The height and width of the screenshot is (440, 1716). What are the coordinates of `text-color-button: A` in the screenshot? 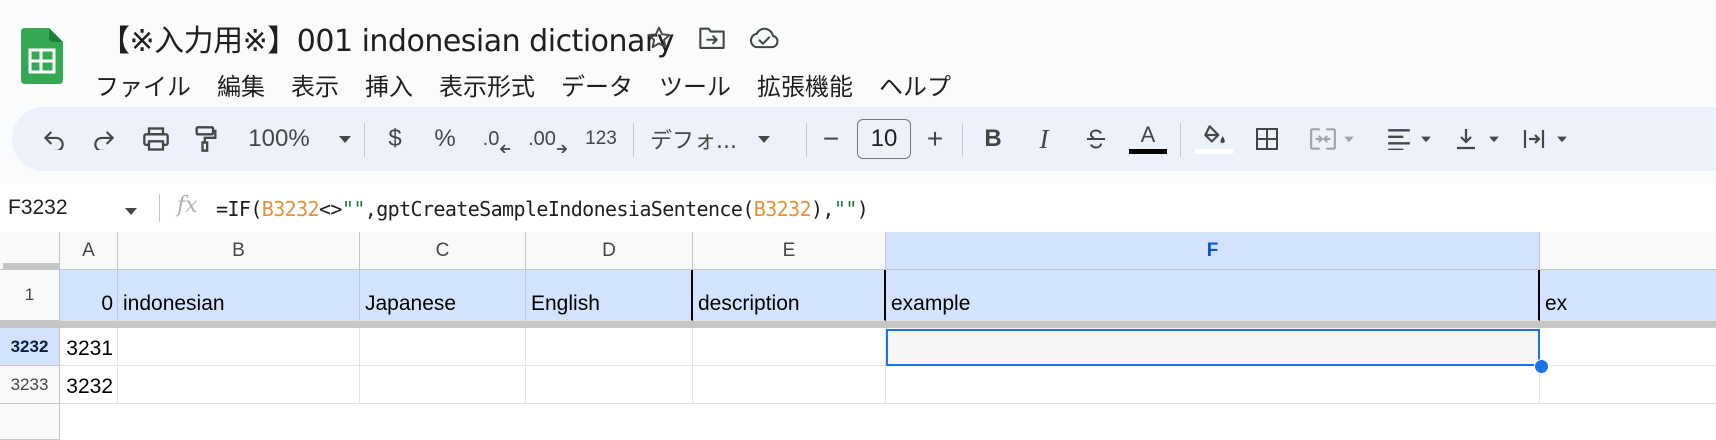 It's located at (1148, 139).